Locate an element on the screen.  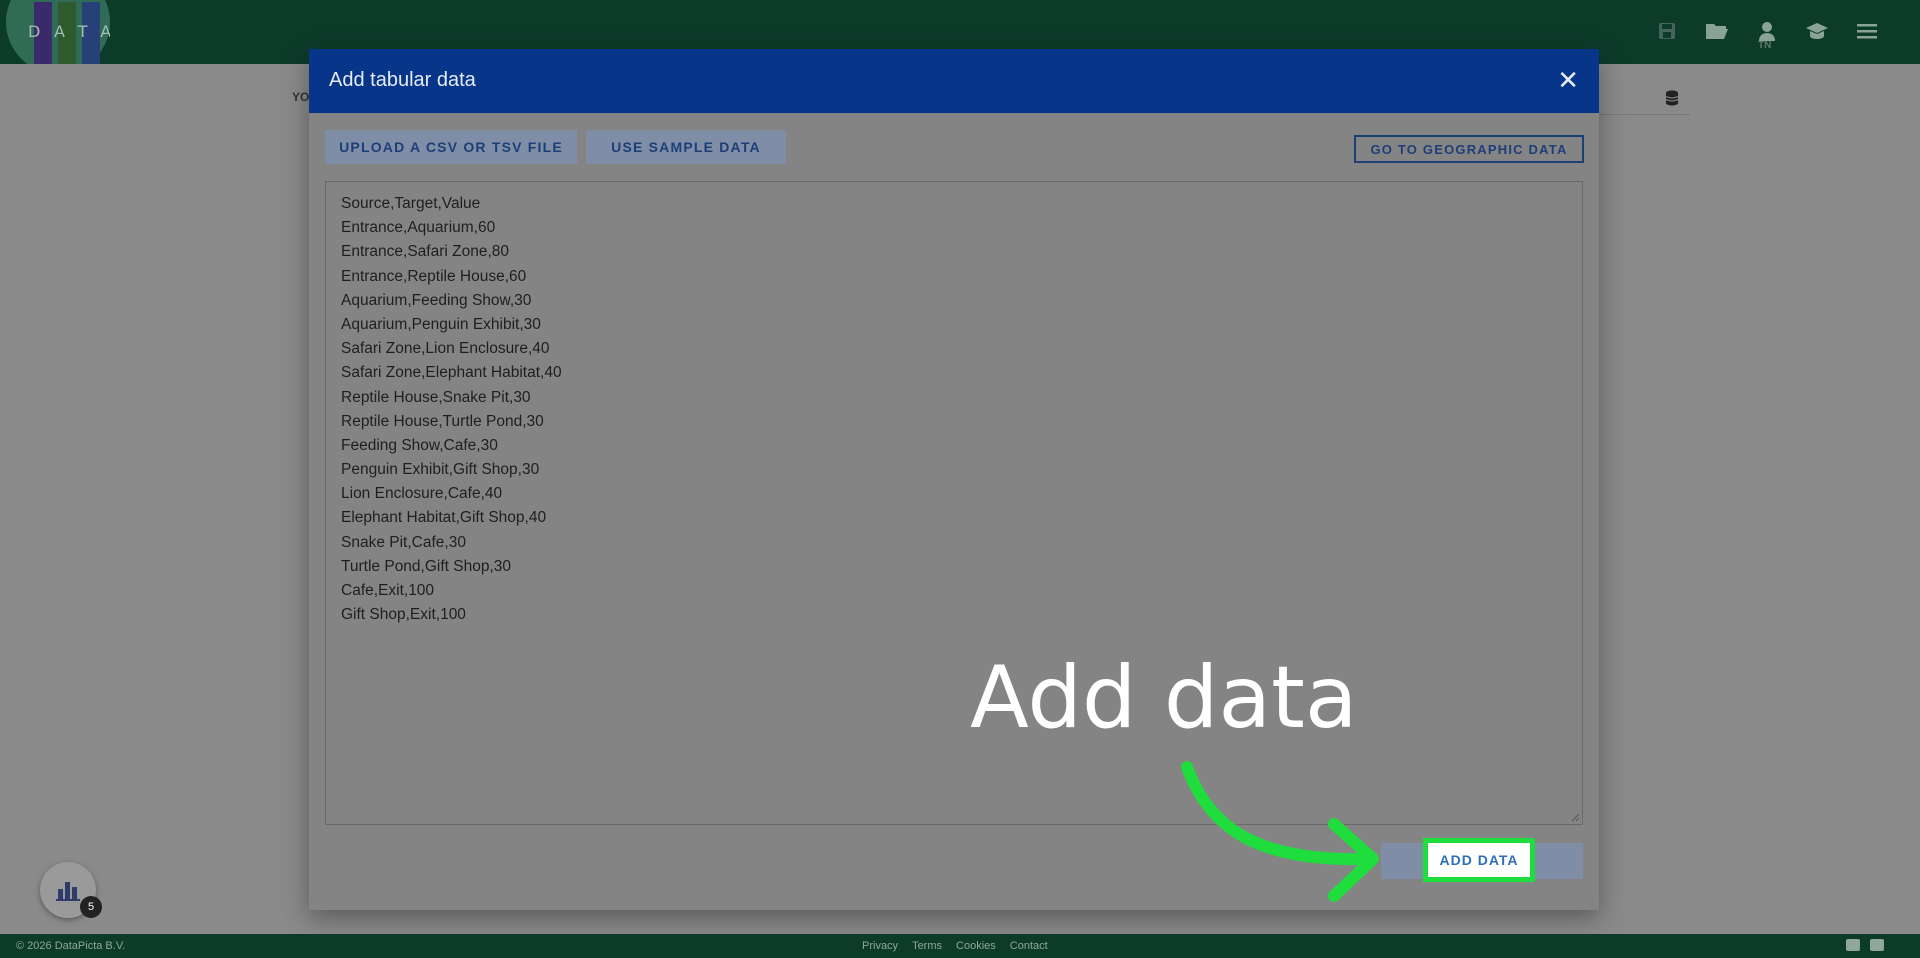
data-line: Safari Zone,Lion Enclosure,40 is located at coordinates (445, 349).